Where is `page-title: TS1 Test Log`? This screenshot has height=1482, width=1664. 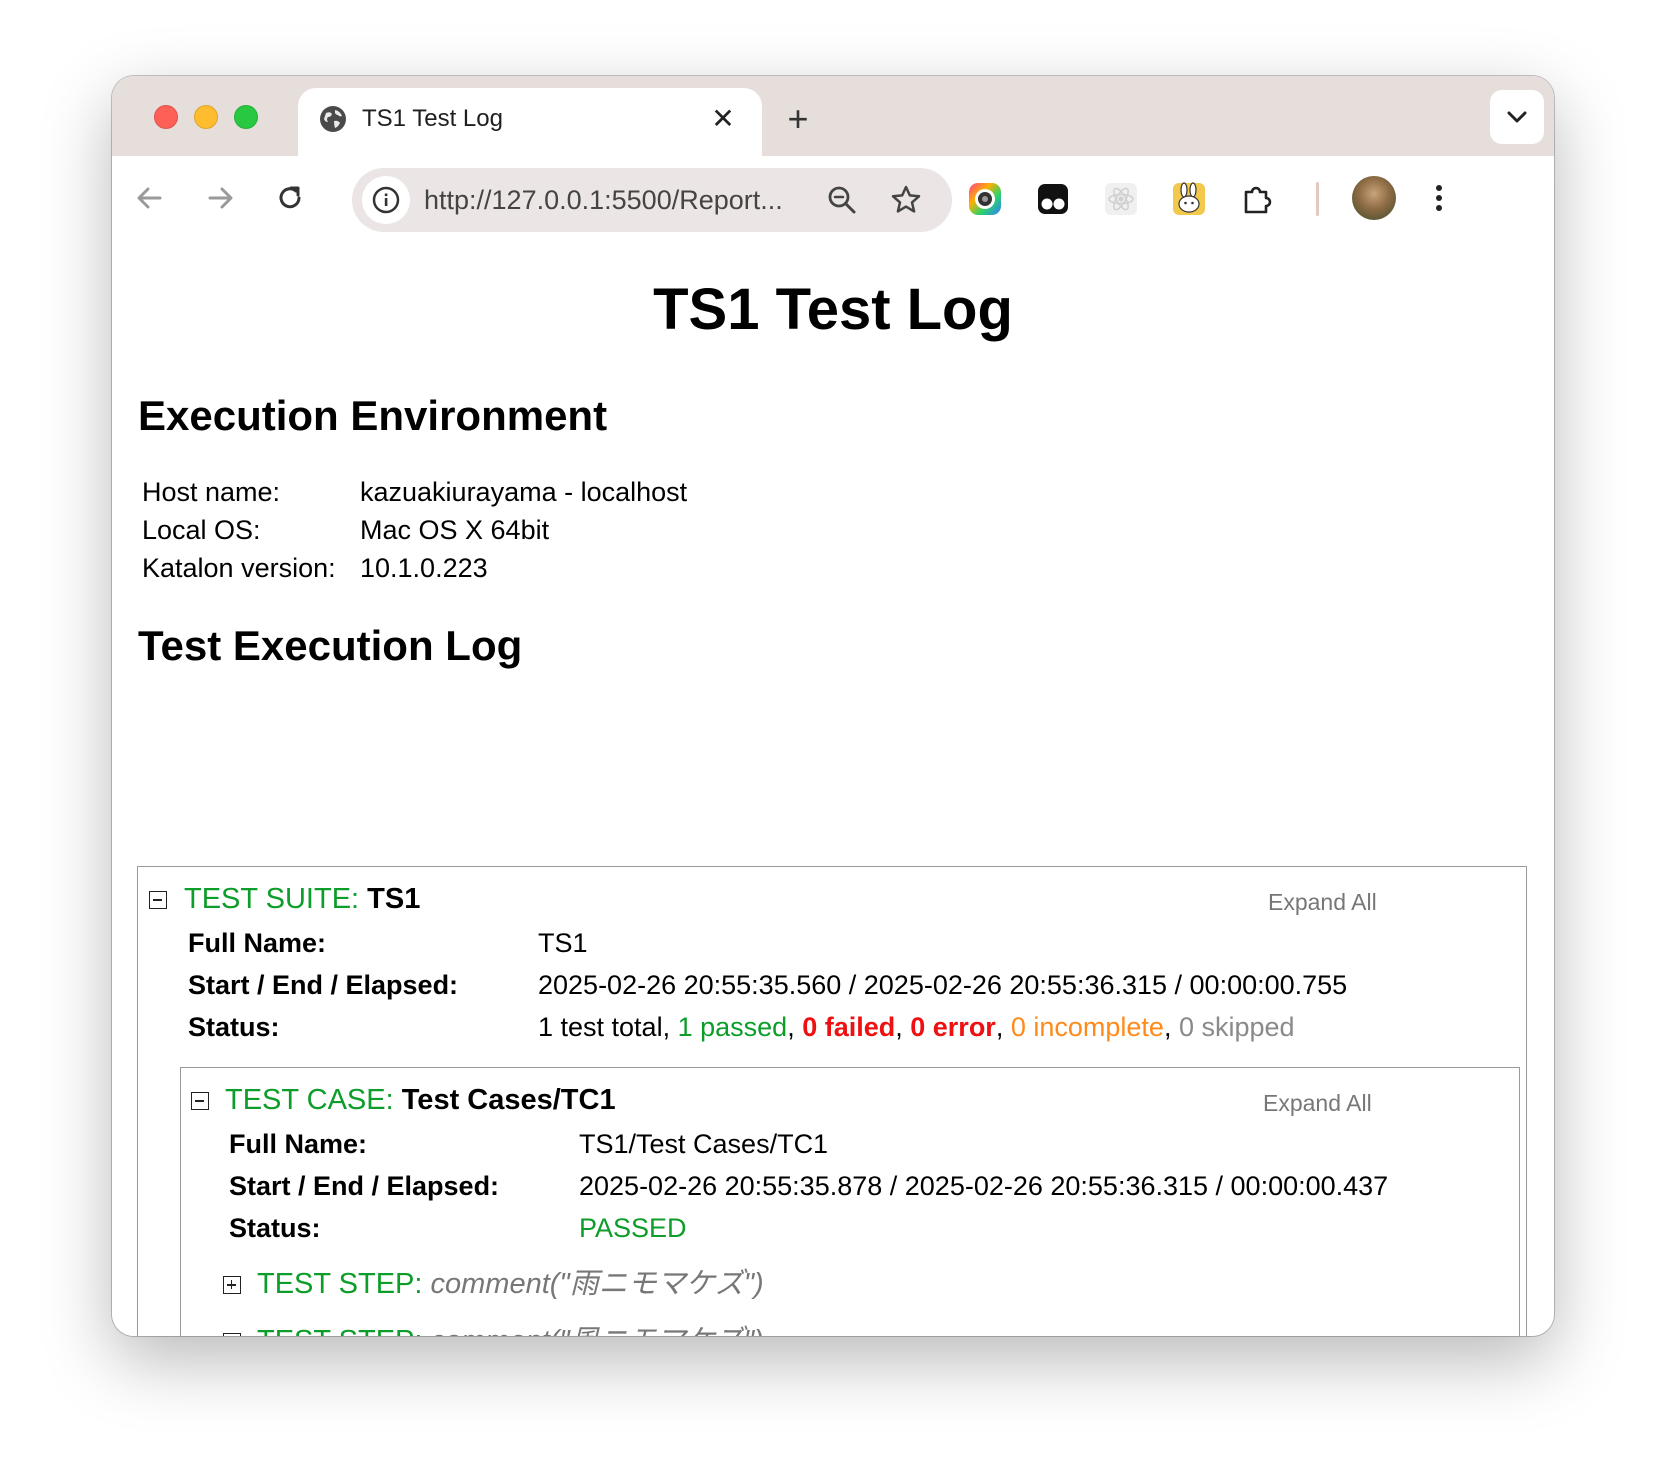
page-title: TS1 Test Log is located at coordinates (833, 309).